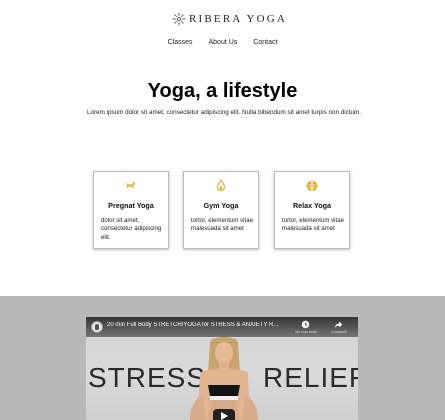 This screenshot has width=445, height=420. What do you see at coordinates (265, 42) in the screenshot?
I see `nav-link-contact: Contact` at bounding box center [265, 42].